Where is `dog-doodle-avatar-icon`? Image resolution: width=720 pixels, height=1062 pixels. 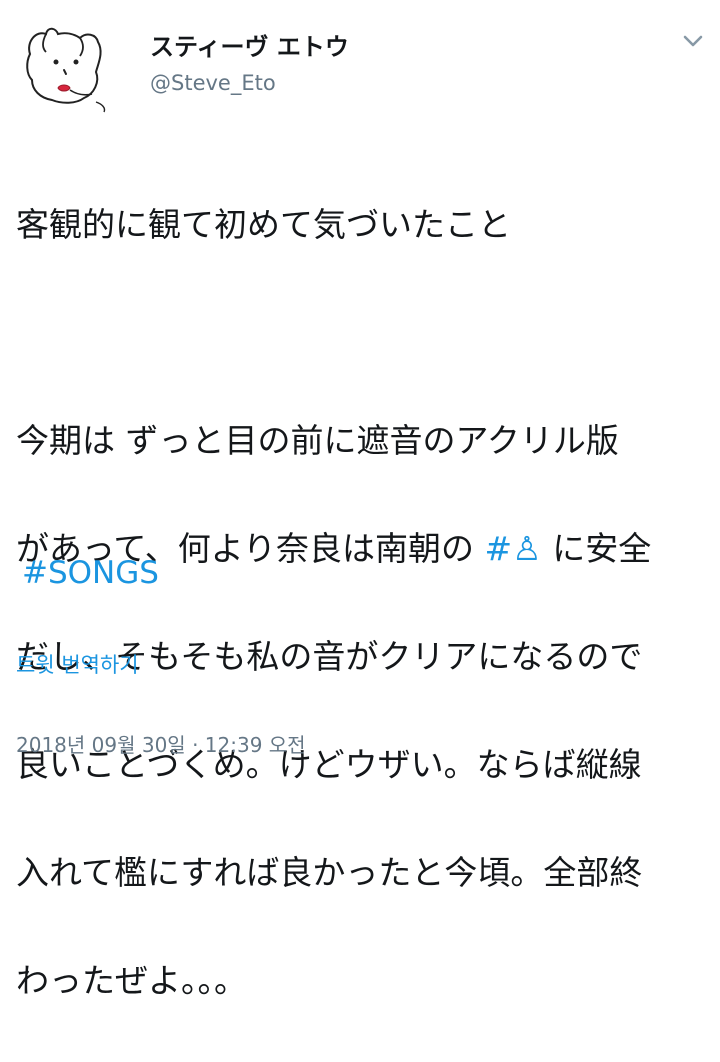 dog-doodle-avatar-icon is located at coordinates (63, 63).